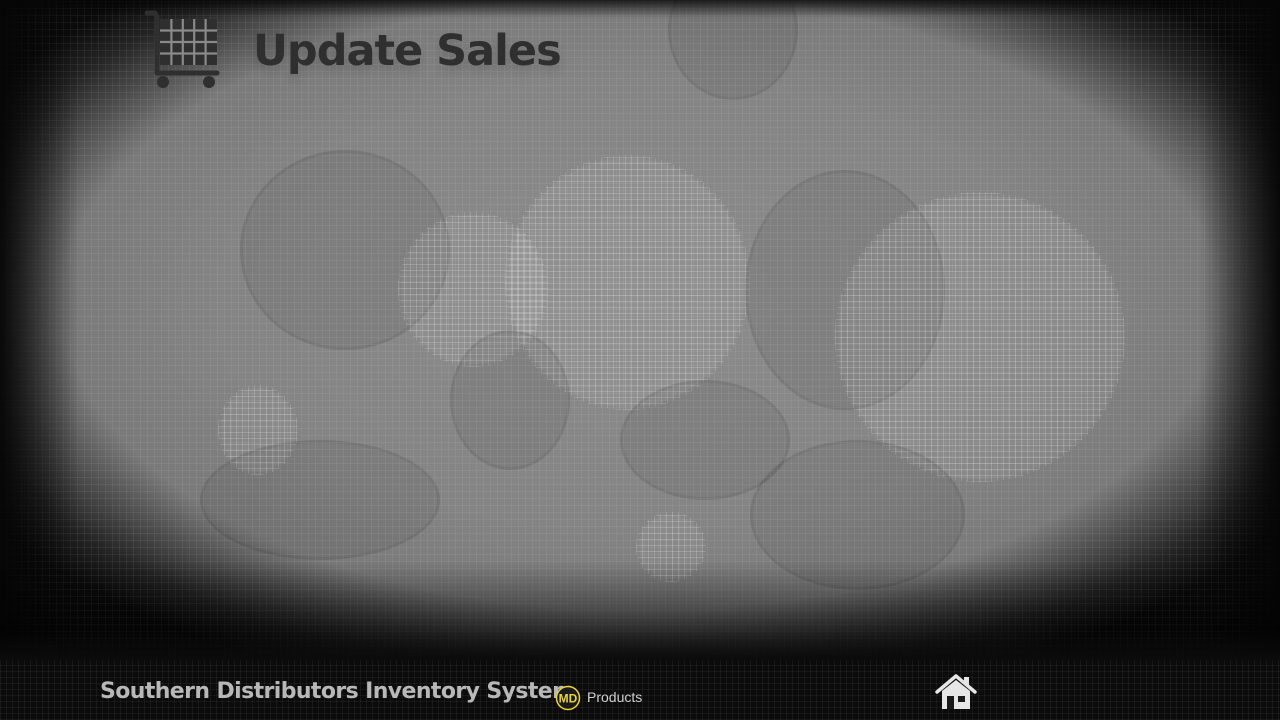 Image resolution: width=1280 pixels, height=720 pixels. I want to click on page-header: Update Sales, so click(352, 49).